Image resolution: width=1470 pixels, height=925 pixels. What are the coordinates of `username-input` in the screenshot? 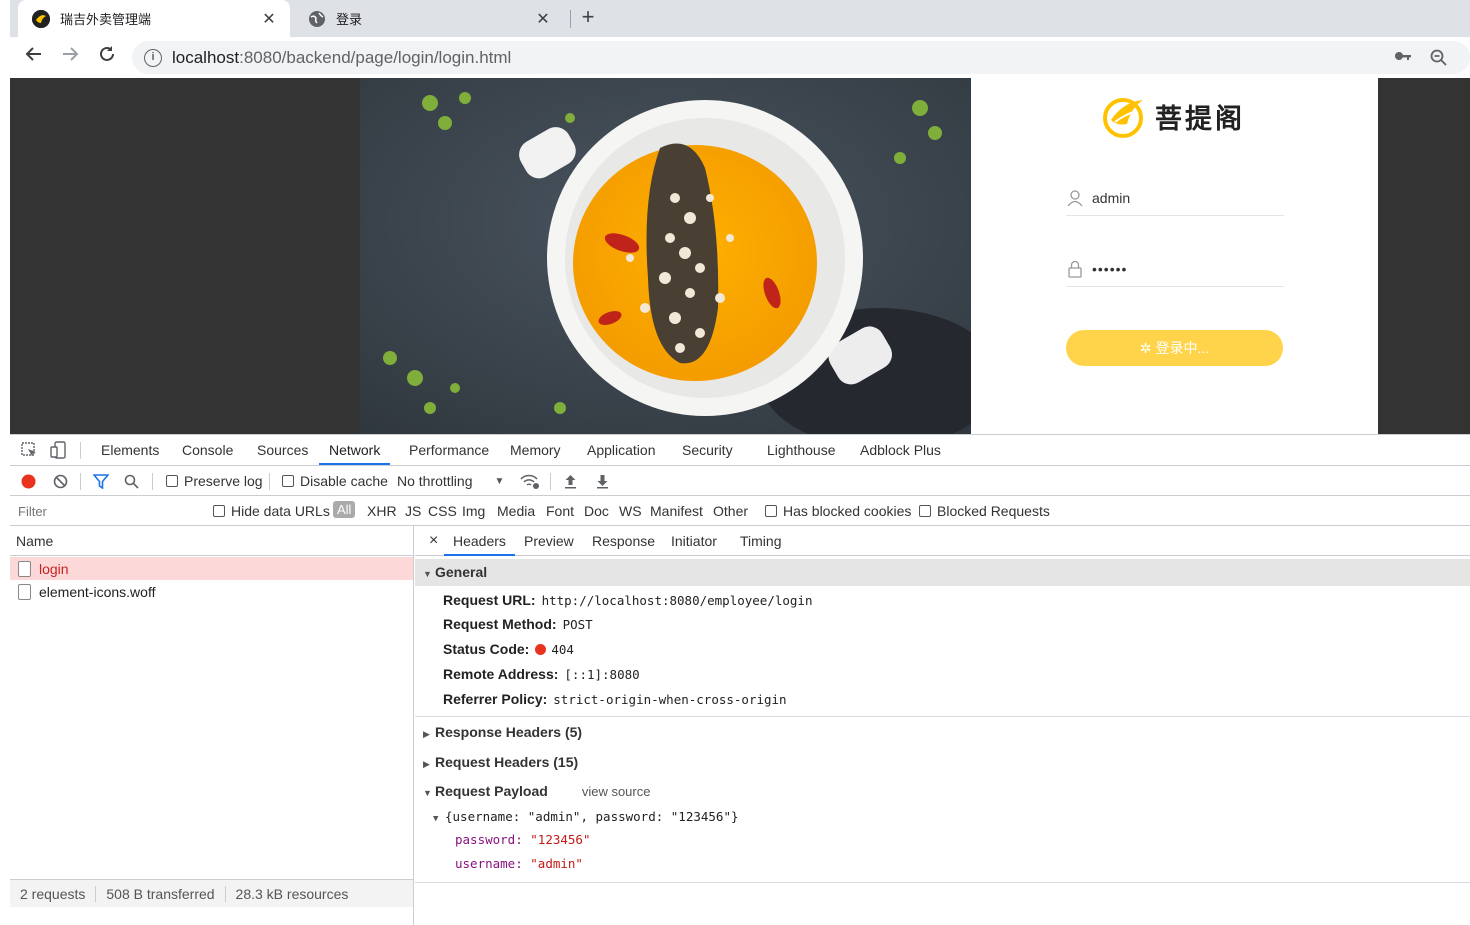 It's located at (1182, 197).